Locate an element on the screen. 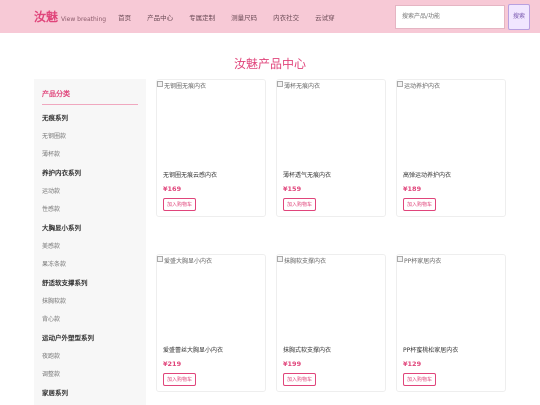  category-name: 家居系列 is located at coordinates (90, 392).